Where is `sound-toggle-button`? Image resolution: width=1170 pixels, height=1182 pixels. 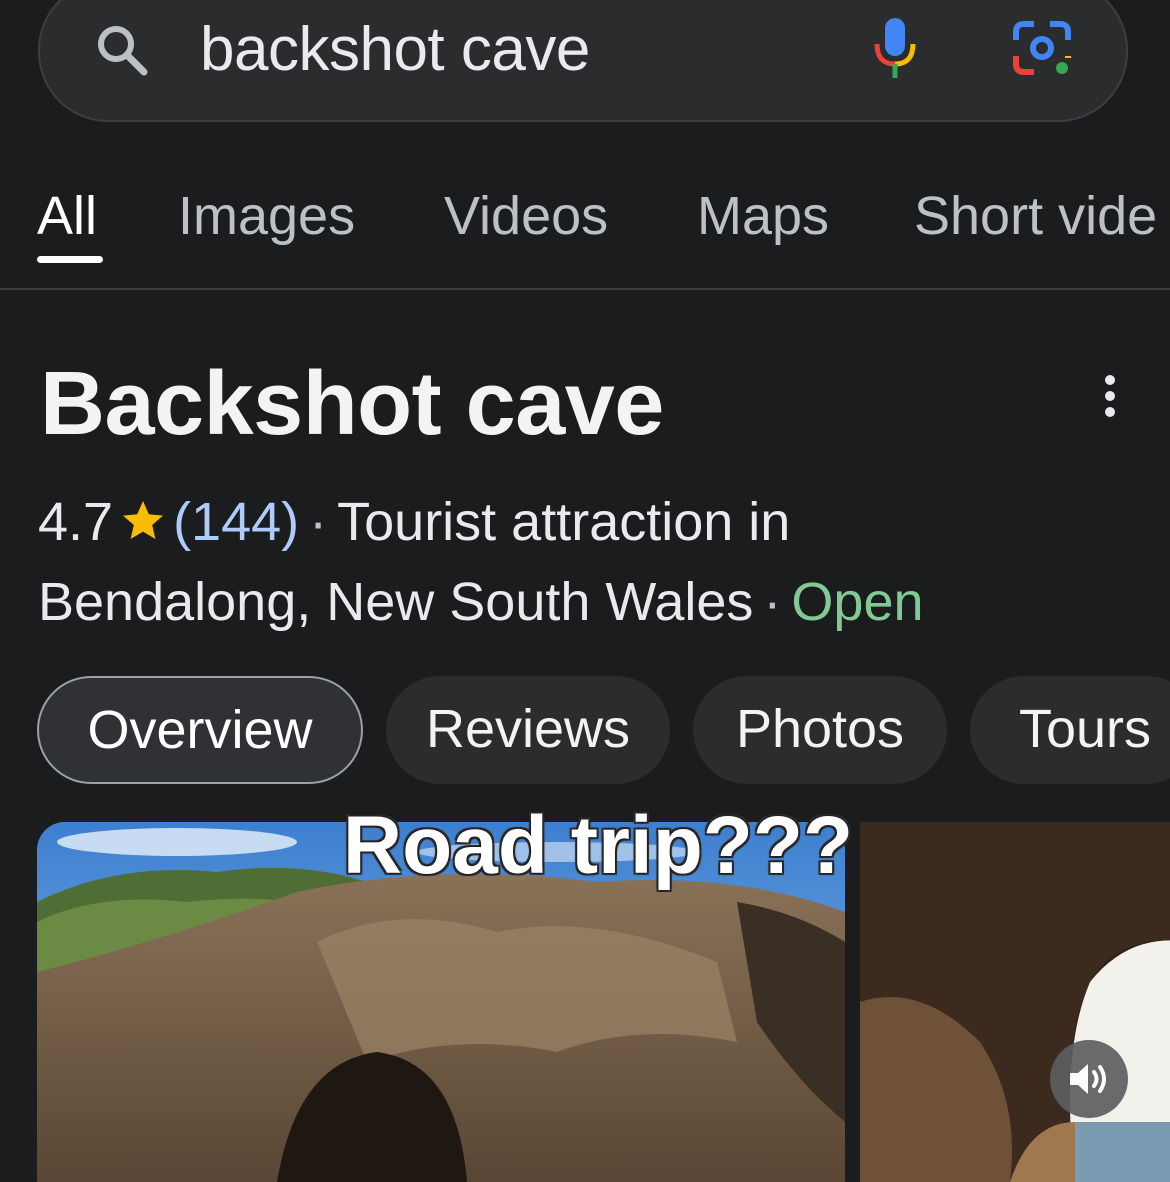 sound-toggle-button is located at coordinates (1089, 1079).